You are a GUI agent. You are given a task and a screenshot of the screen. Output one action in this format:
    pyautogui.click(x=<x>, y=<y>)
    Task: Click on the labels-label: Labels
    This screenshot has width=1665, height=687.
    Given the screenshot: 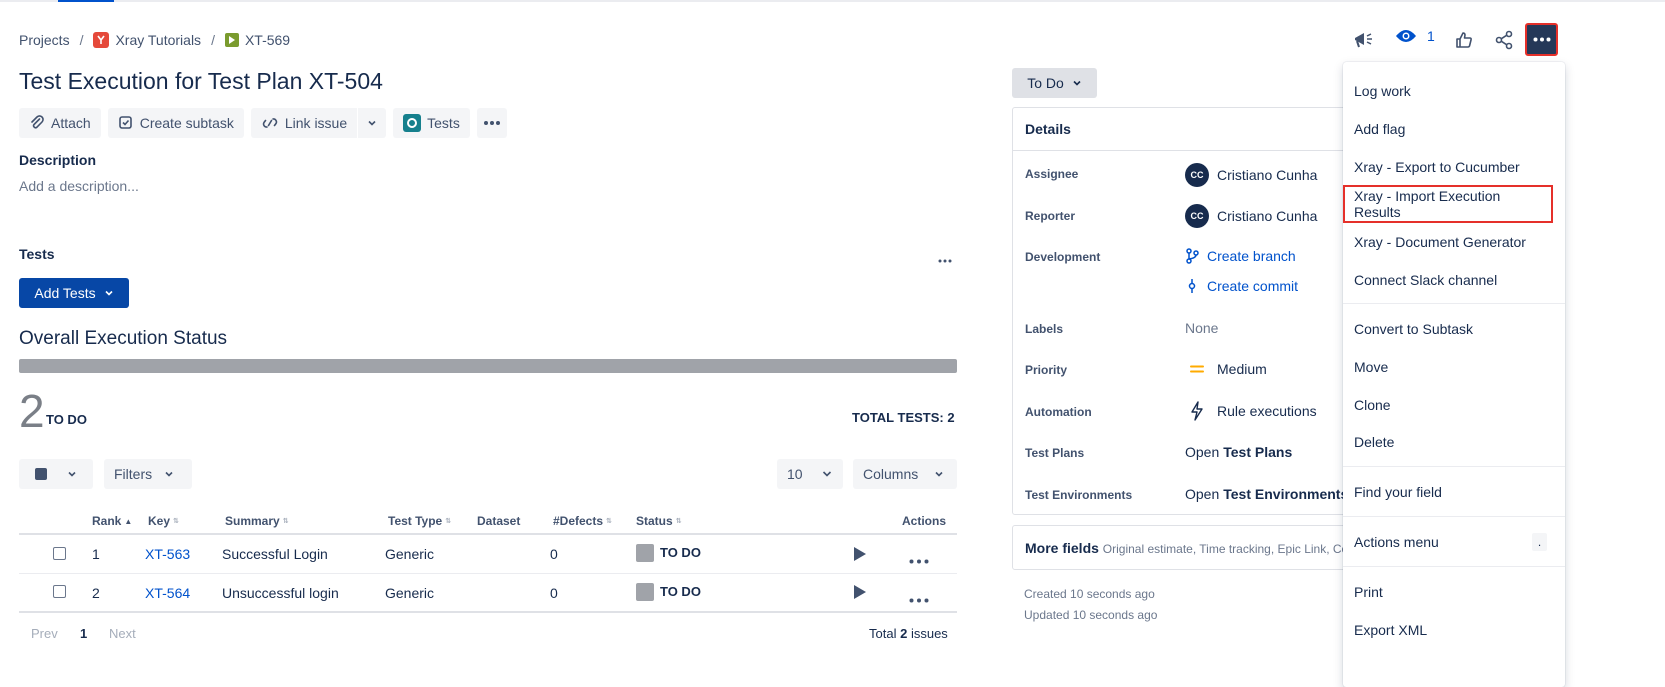 What is the action you would take?
    pyautogui.click(x=1044, y=329)
    